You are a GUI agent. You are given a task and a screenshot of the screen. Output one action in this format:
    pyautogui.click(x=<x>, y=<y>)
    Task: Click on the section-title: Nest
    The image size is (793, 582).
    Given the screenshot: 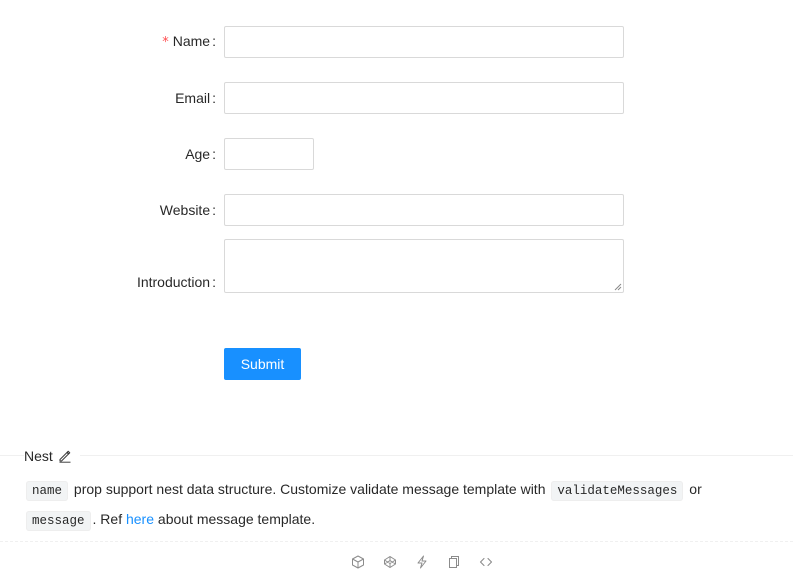 What is the action you would take?
    pyautogui.click(x=52, y=456)
    